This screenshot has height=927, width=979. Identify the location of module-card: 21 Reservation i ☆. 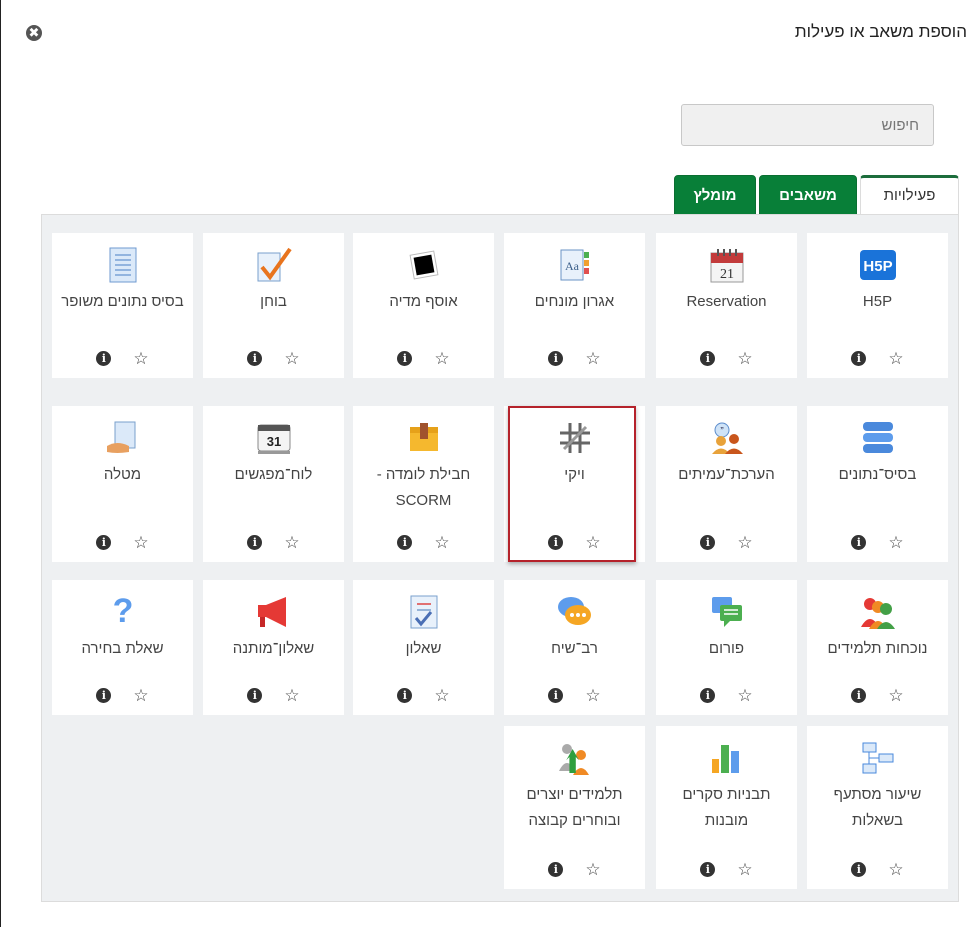
(726, 305).